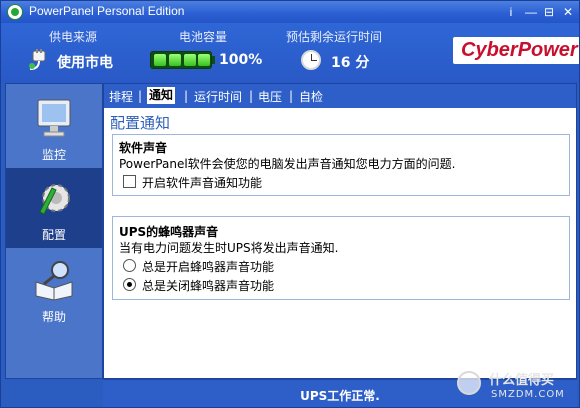 The image size is (580, 408). Describe the element at coordinates (511, 12) in the screenshot. I see `info-button: i` at that location.